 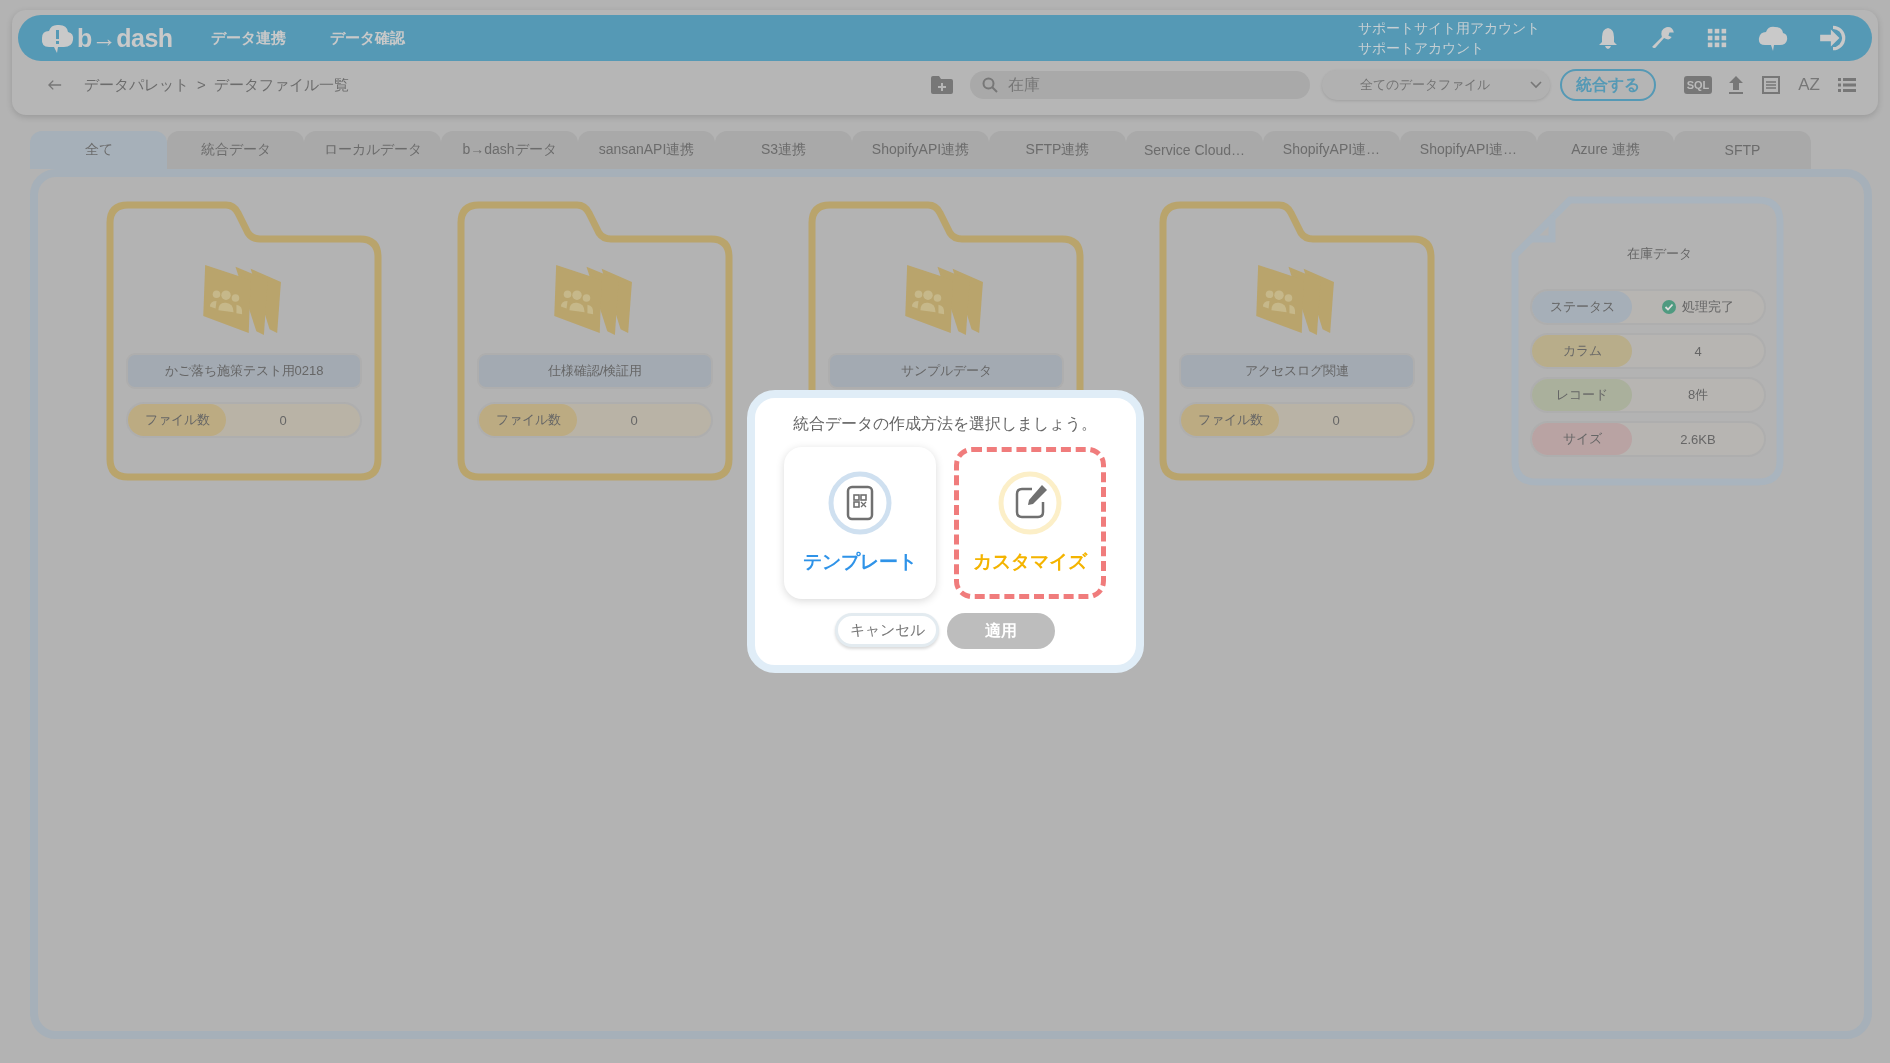 What do you see at coordinates (941, 85) in the screenshot?
I see `folder-plus-icon` at bounding box center [941, 85].